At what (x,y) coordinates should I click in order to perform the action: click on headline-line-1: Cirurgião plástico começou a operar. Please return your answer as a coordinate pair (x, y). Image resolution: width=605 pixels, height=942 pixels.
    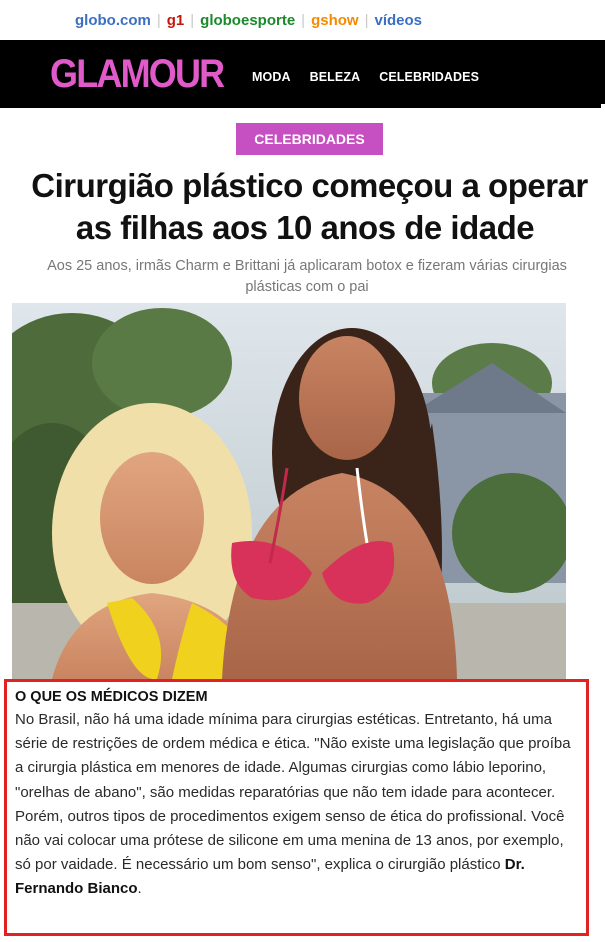
    Looking at the image, I should click on (309, 185).